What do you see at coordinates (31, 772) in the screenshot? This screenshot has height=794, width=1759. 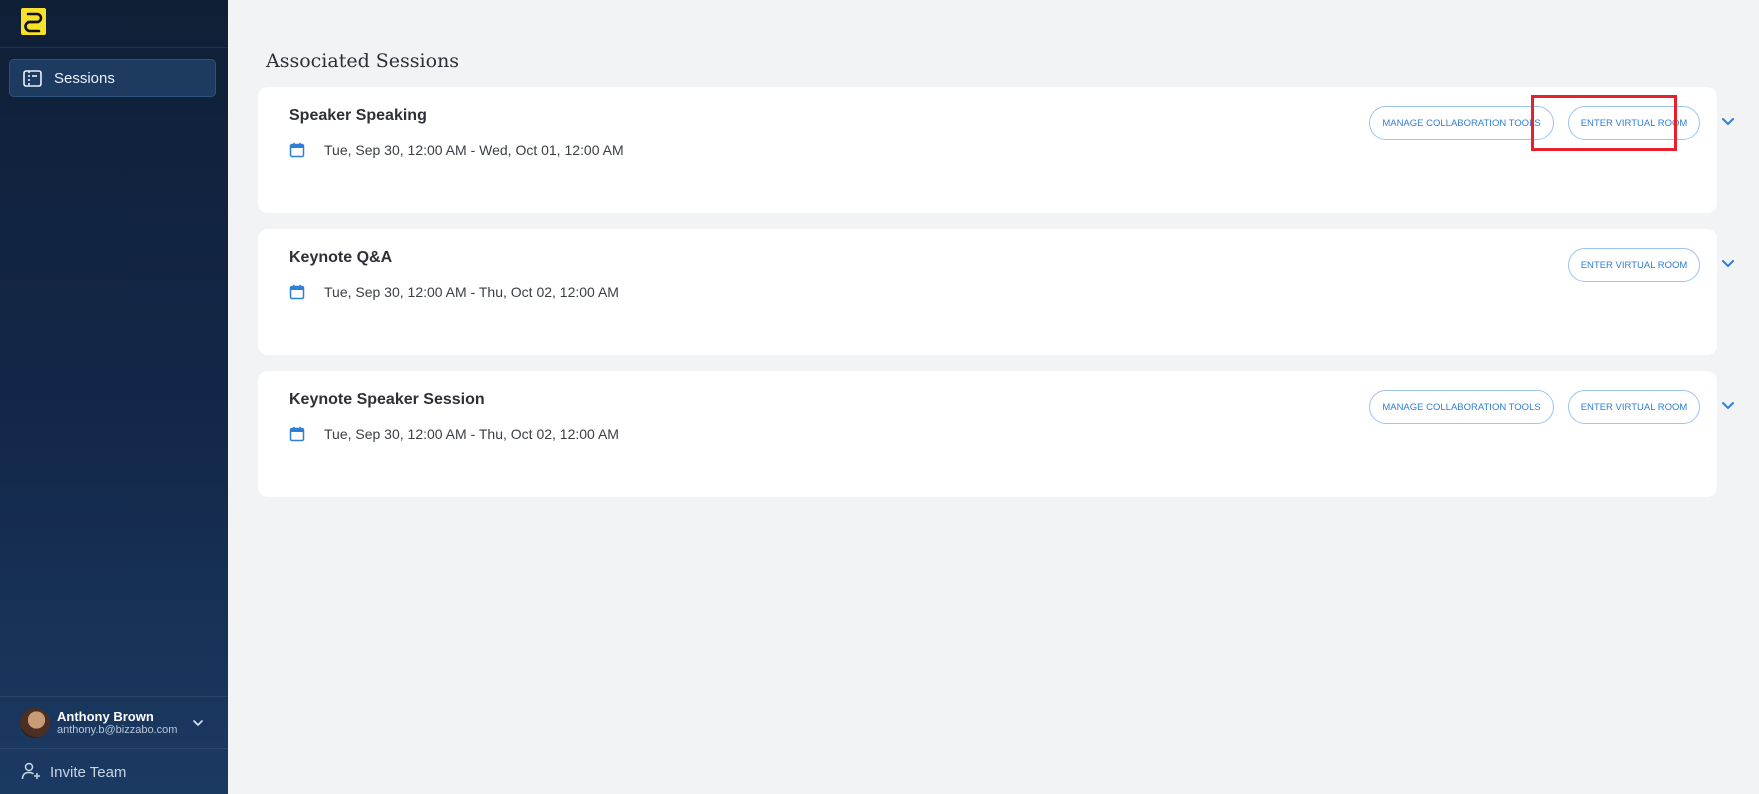 I see `add-user-icon` at bounding box center [31, 772].